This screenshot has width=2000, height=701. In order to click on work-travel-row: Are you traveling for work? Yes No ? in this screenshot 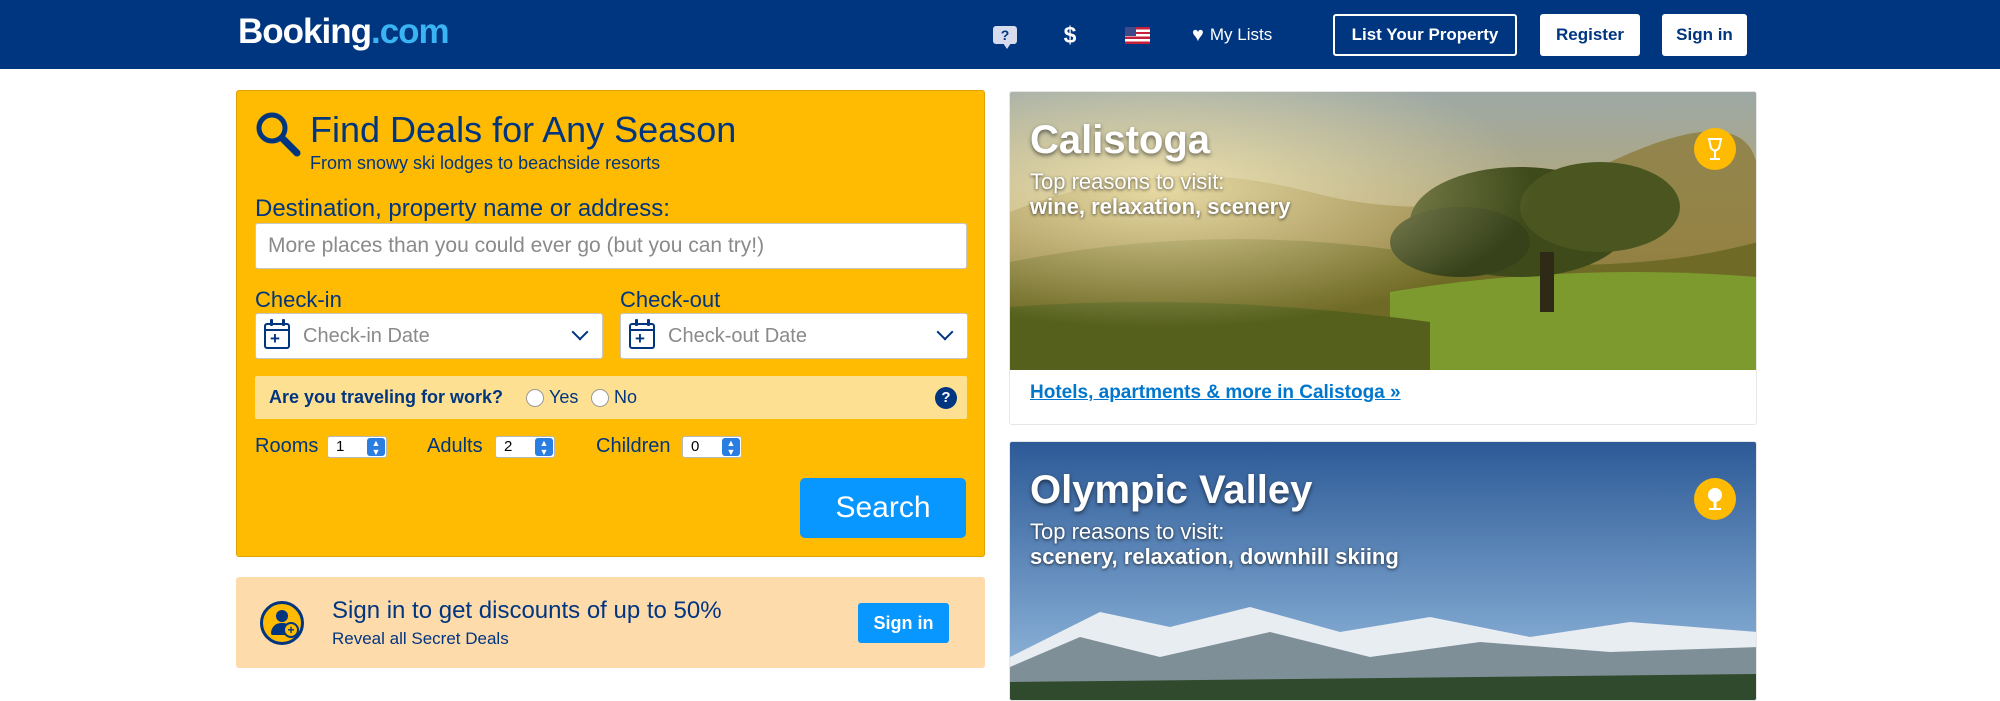, I will do `click(611, 397)`.